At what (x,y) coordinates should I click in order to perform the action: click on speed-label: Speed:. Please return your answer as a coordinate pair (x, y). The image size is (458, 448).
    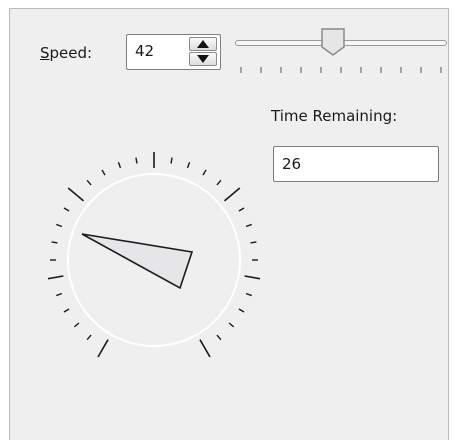
    Looking at the image, I should click on (66, 53).